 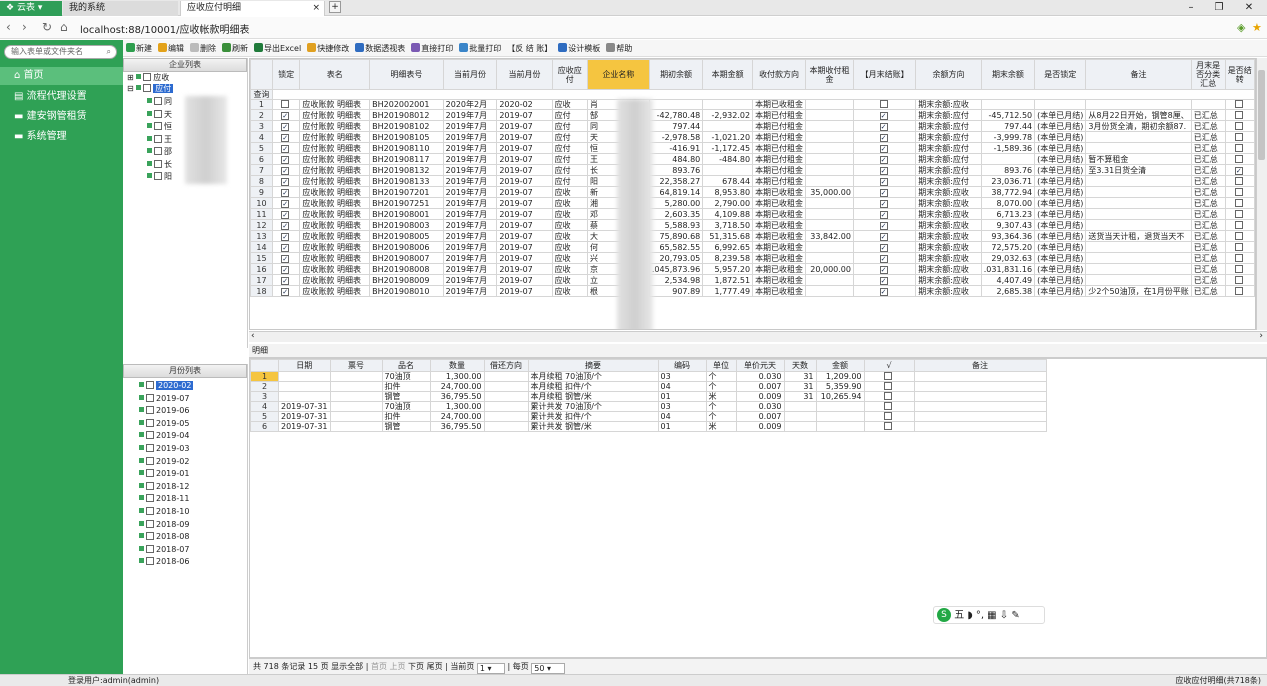 I want to click on cell-amt: 4,109.88, so click(x=728, y=214).